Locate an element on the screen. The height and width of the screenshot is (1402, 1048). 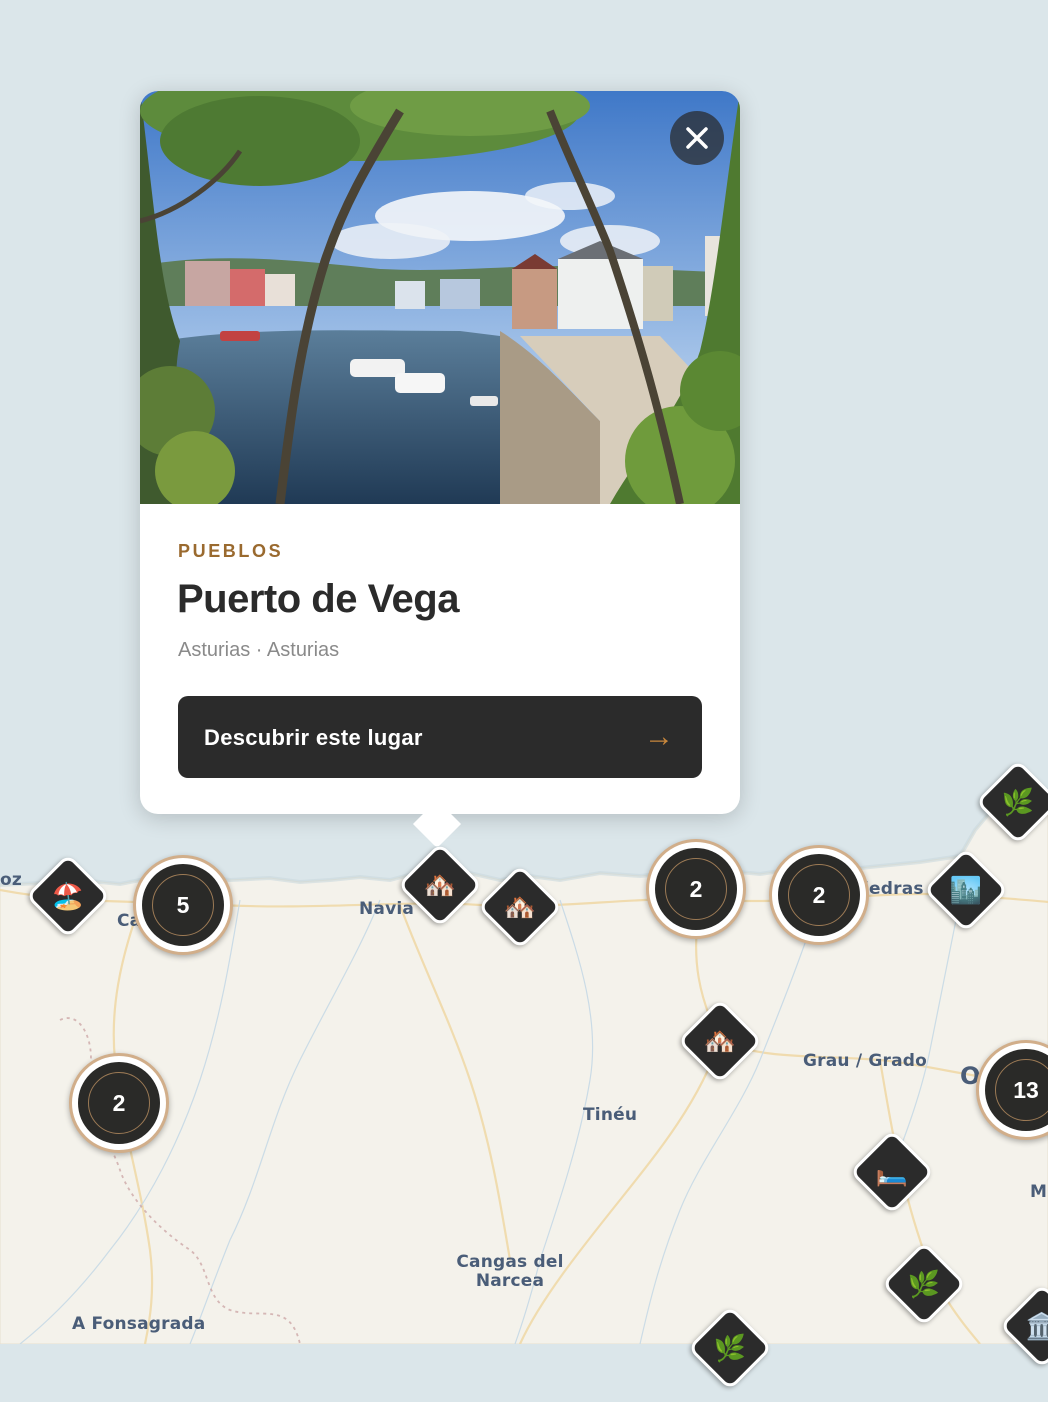
place-label-oz: oz is located at coordinates (11, 880).